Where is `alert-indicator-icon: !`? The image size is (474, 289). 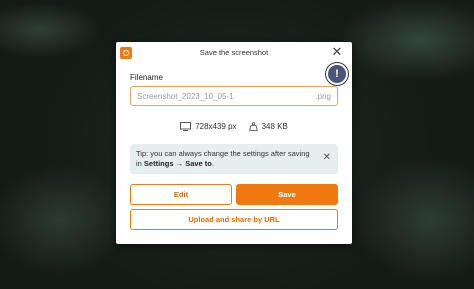
alert-indicator-icon: ! is located at coordinates (337, 74).